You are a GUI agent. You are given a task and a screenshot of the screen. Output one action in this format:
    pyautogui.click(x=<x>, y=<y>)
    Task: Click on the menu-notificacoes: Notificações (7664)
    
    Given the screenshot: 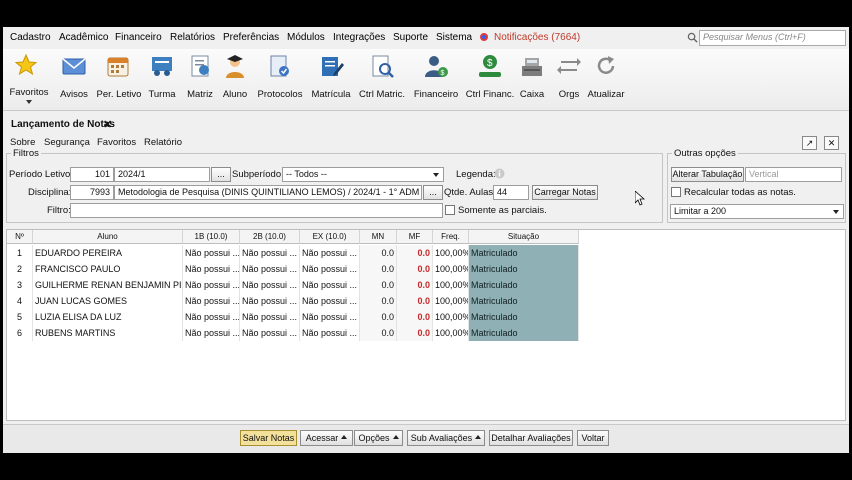 What is the action you would take?
    pyautogui.click(x=537, y=37)
    